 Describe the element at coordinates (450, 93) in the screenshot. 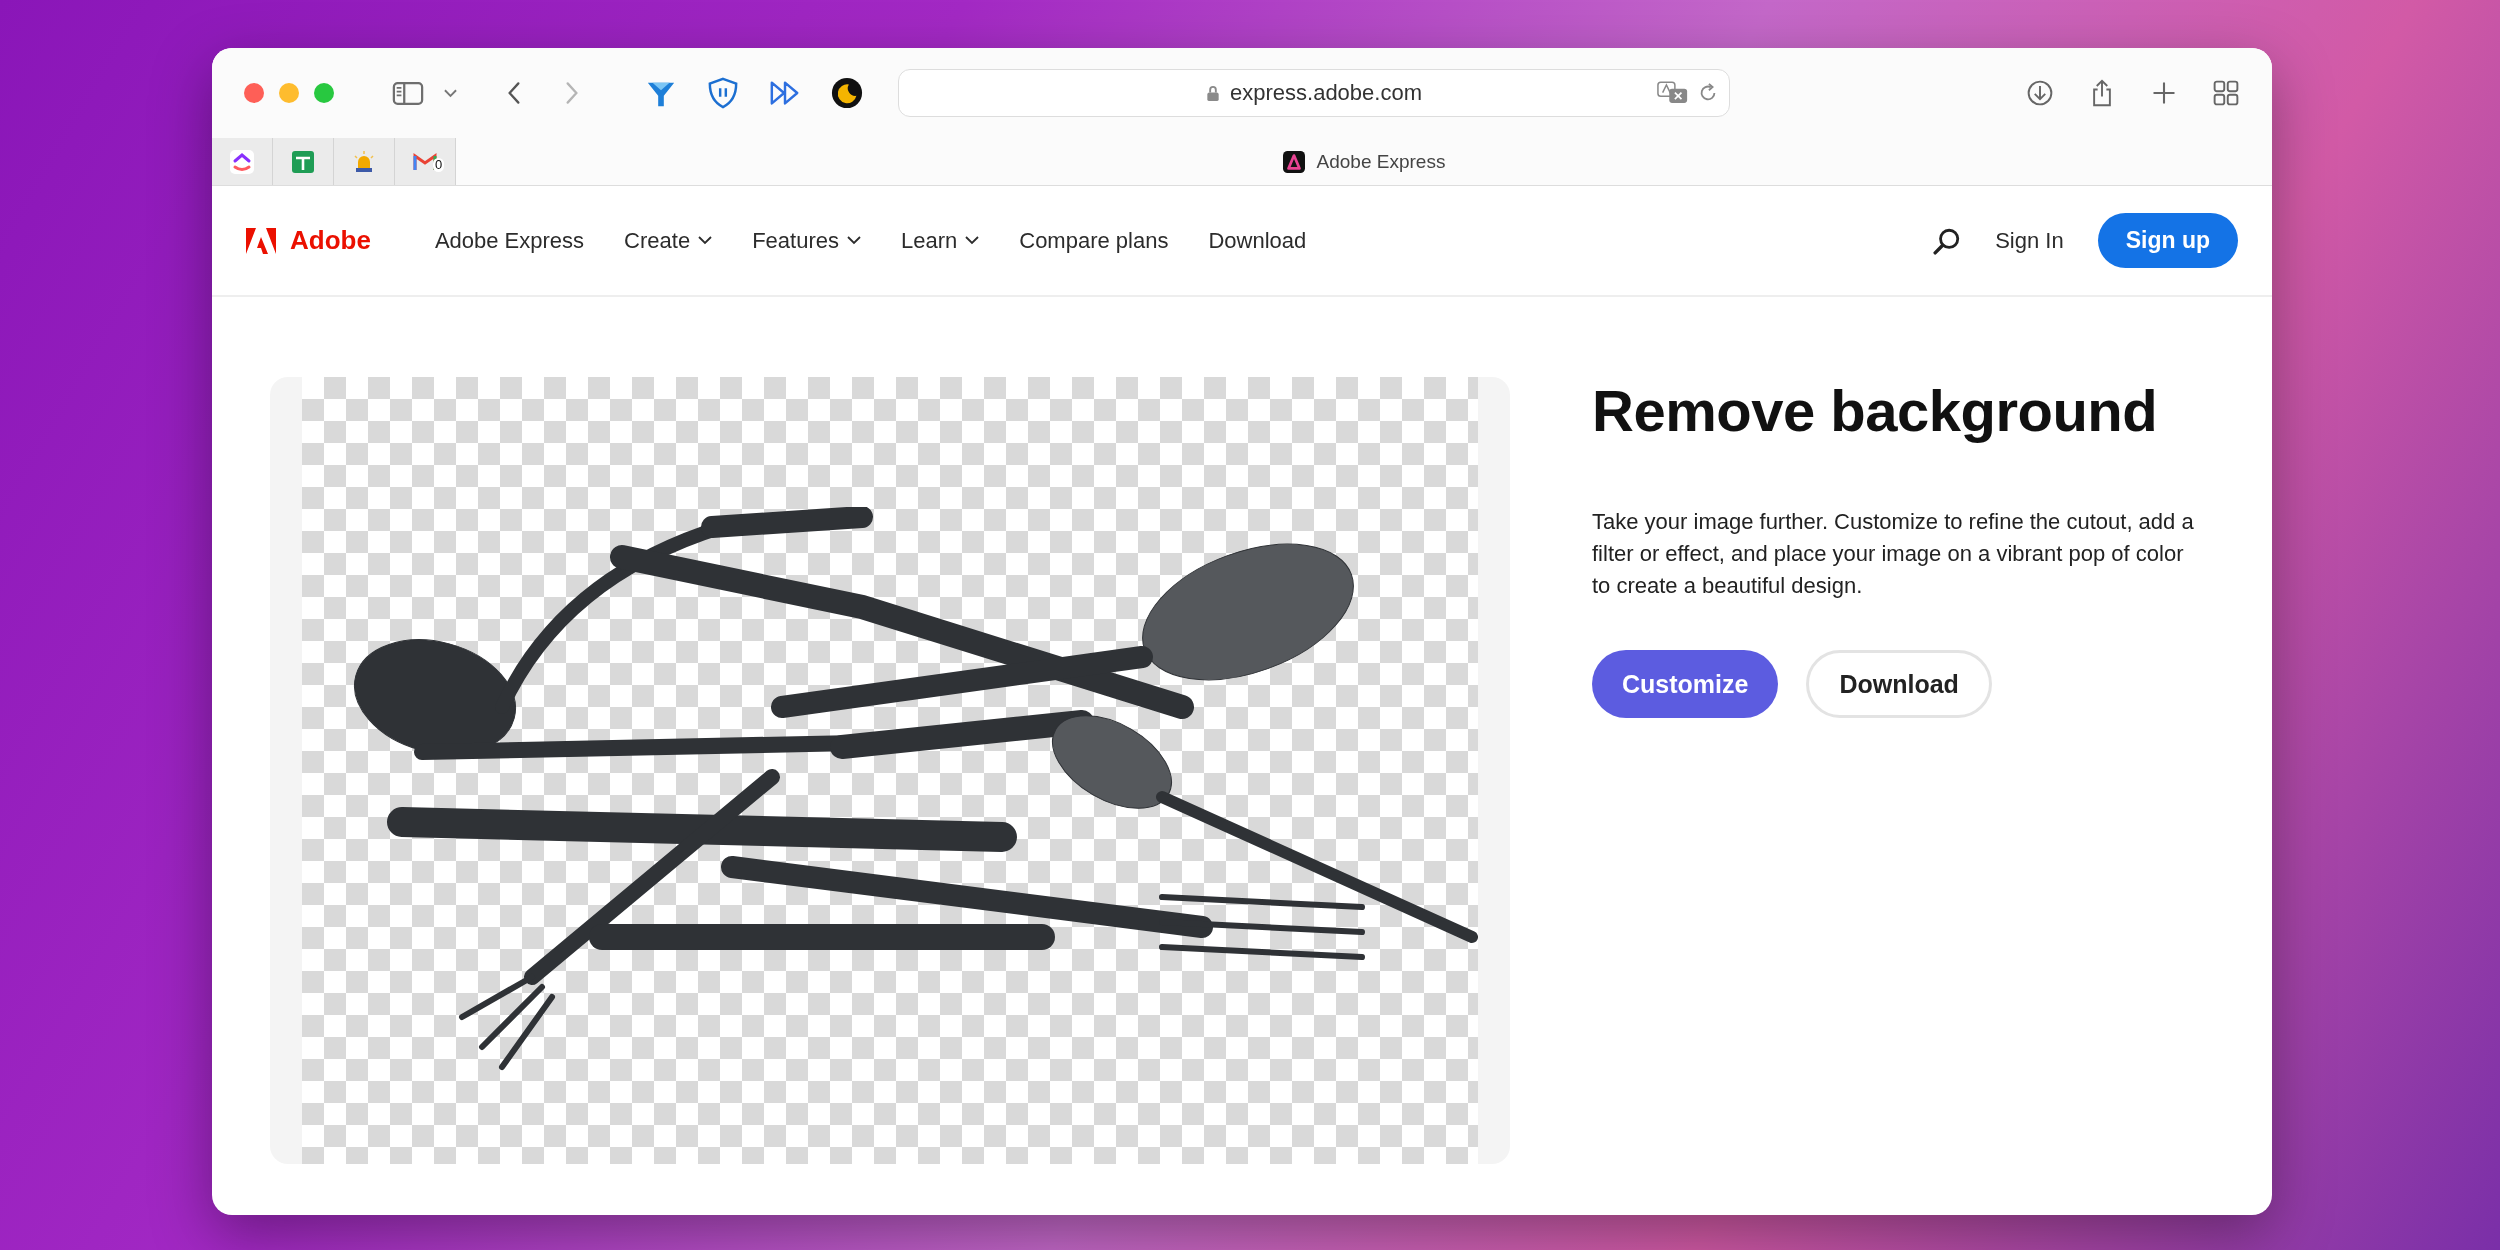

I see `chevron-down-icon` at that location.